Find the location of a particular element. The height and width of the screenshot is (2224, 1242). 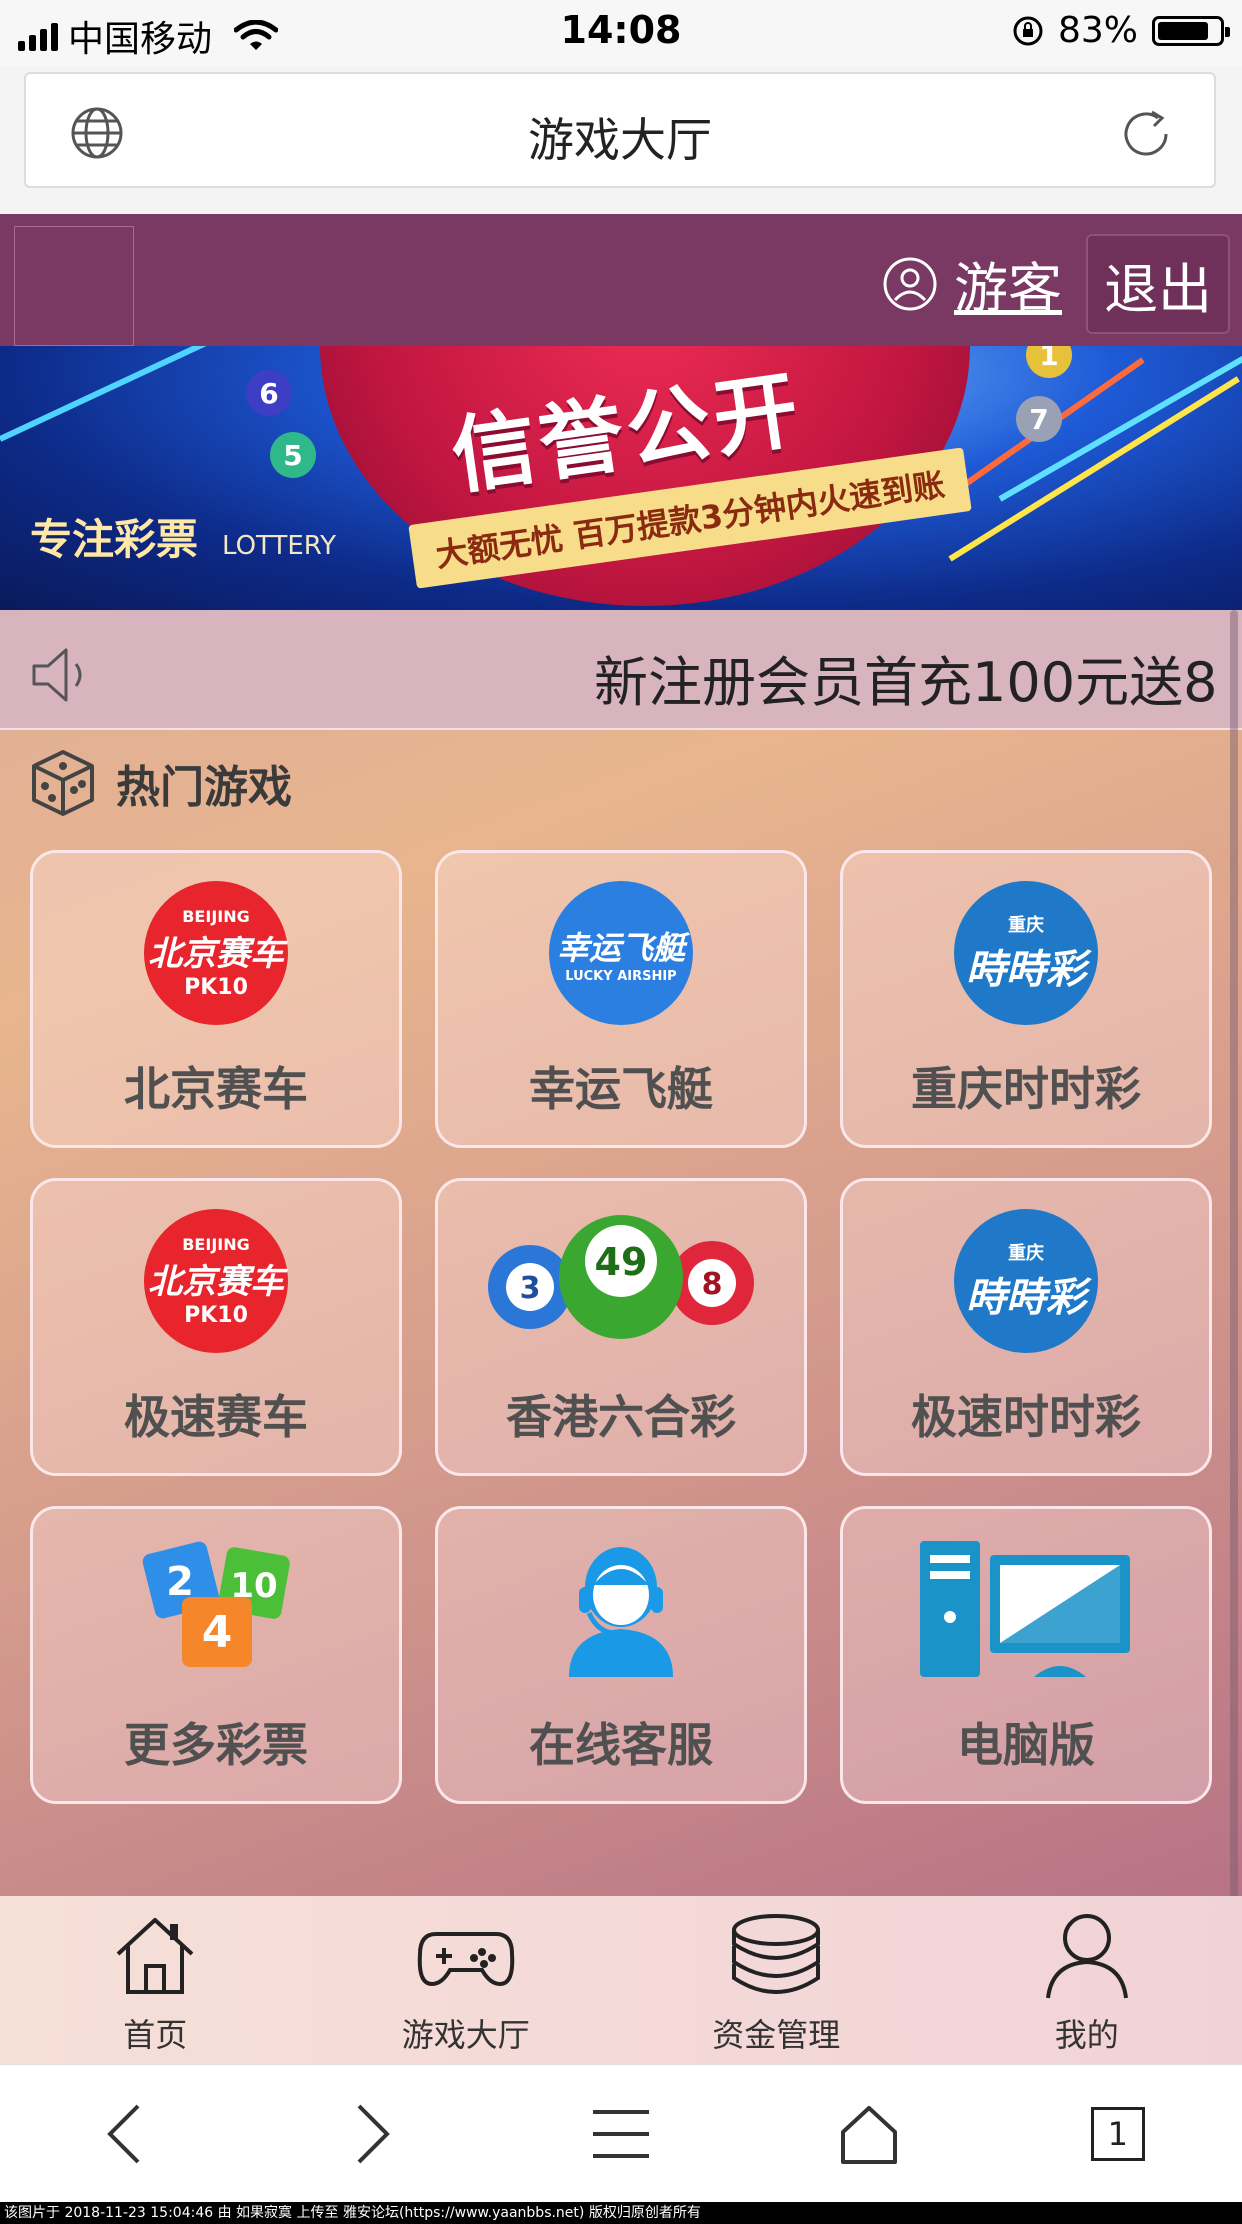

banner-slogan: 专注彩票 LOTTERY is located at coordinates (183, 536).